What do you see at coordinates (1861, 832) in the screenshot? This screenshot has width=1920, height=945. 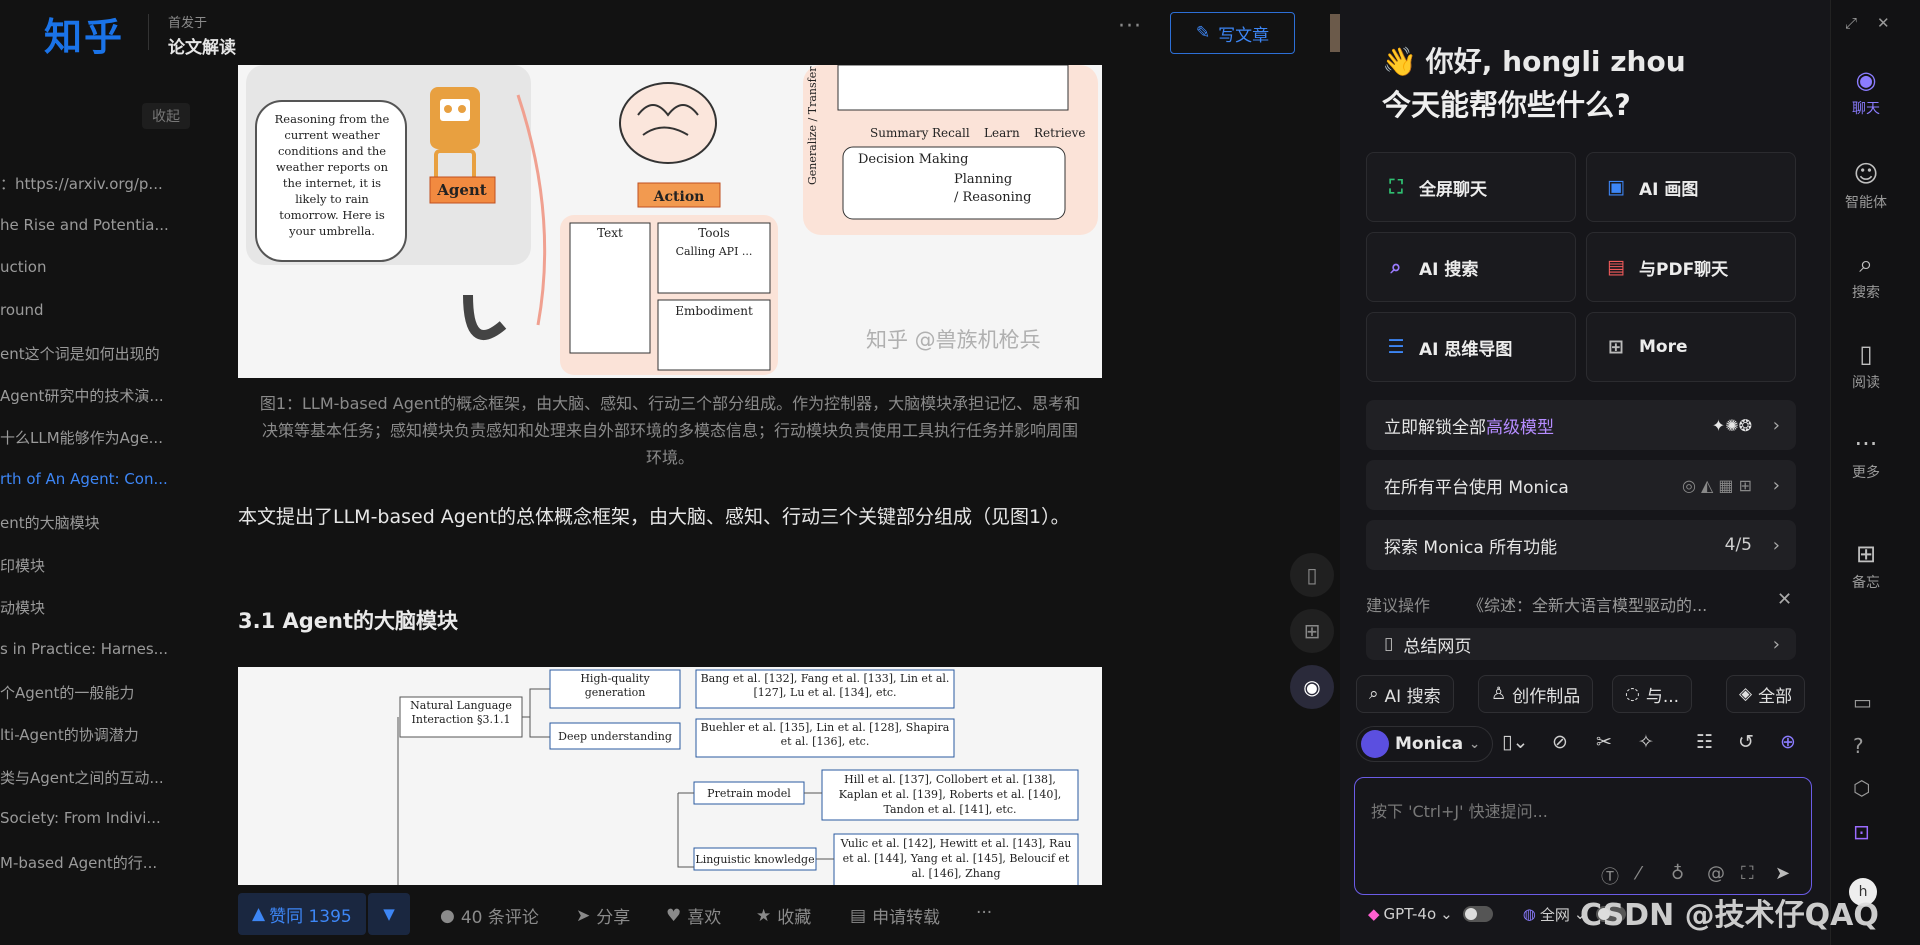 I see `gift-icon: ⊡` at bounding box center [1861, 832].